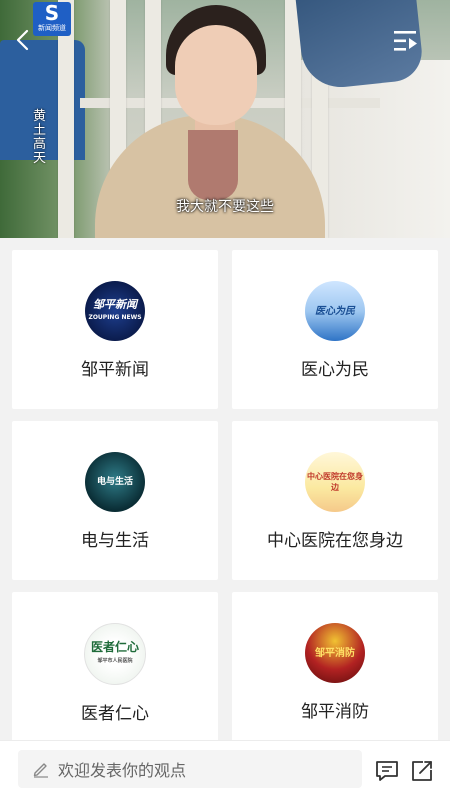  I want to click on bottom-comment-bar: 欢迎发表你的观点, so click(225, 770).